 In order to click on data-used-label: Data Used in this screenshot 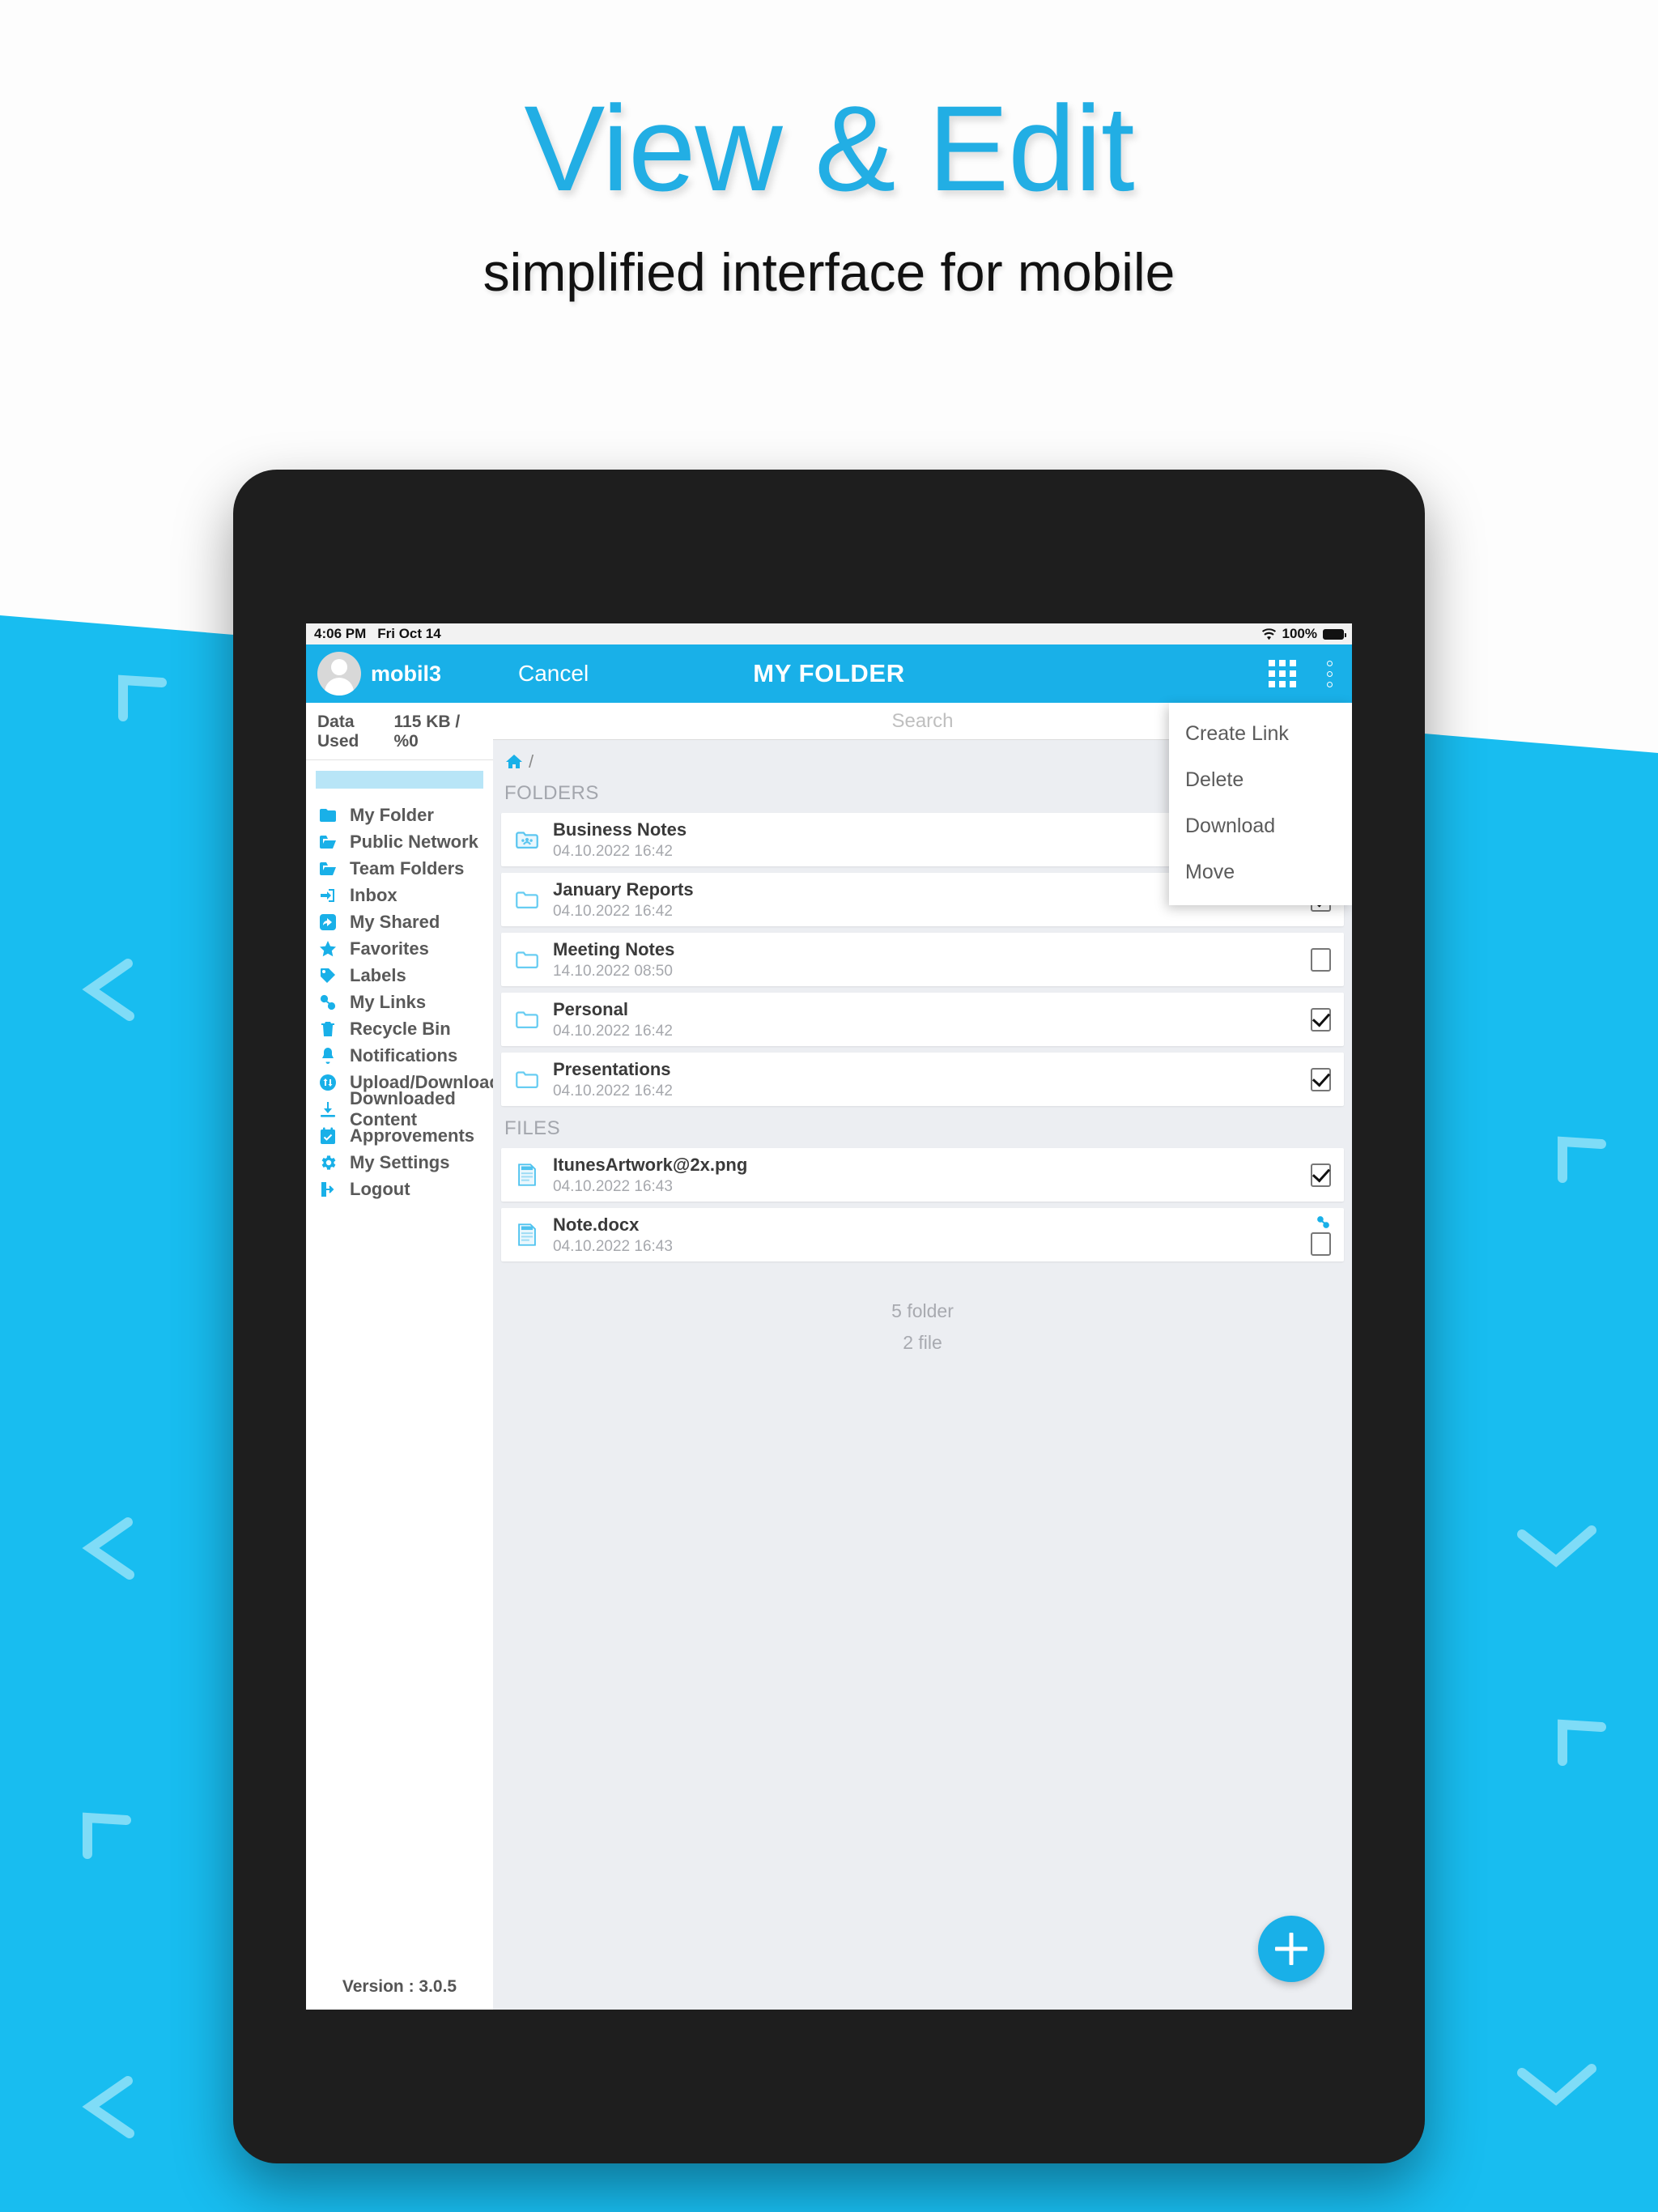, I will do `click(338, 732)`.